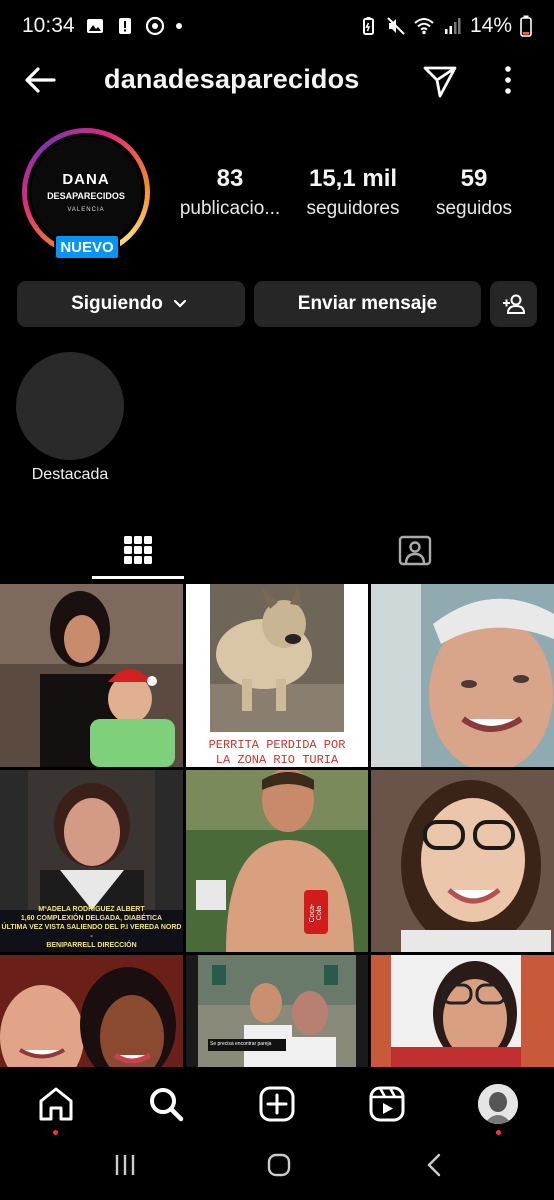 The height and width of the screenshot is (1200, 554). I want to click on new-badge: NUEVO, so click(87, 247).